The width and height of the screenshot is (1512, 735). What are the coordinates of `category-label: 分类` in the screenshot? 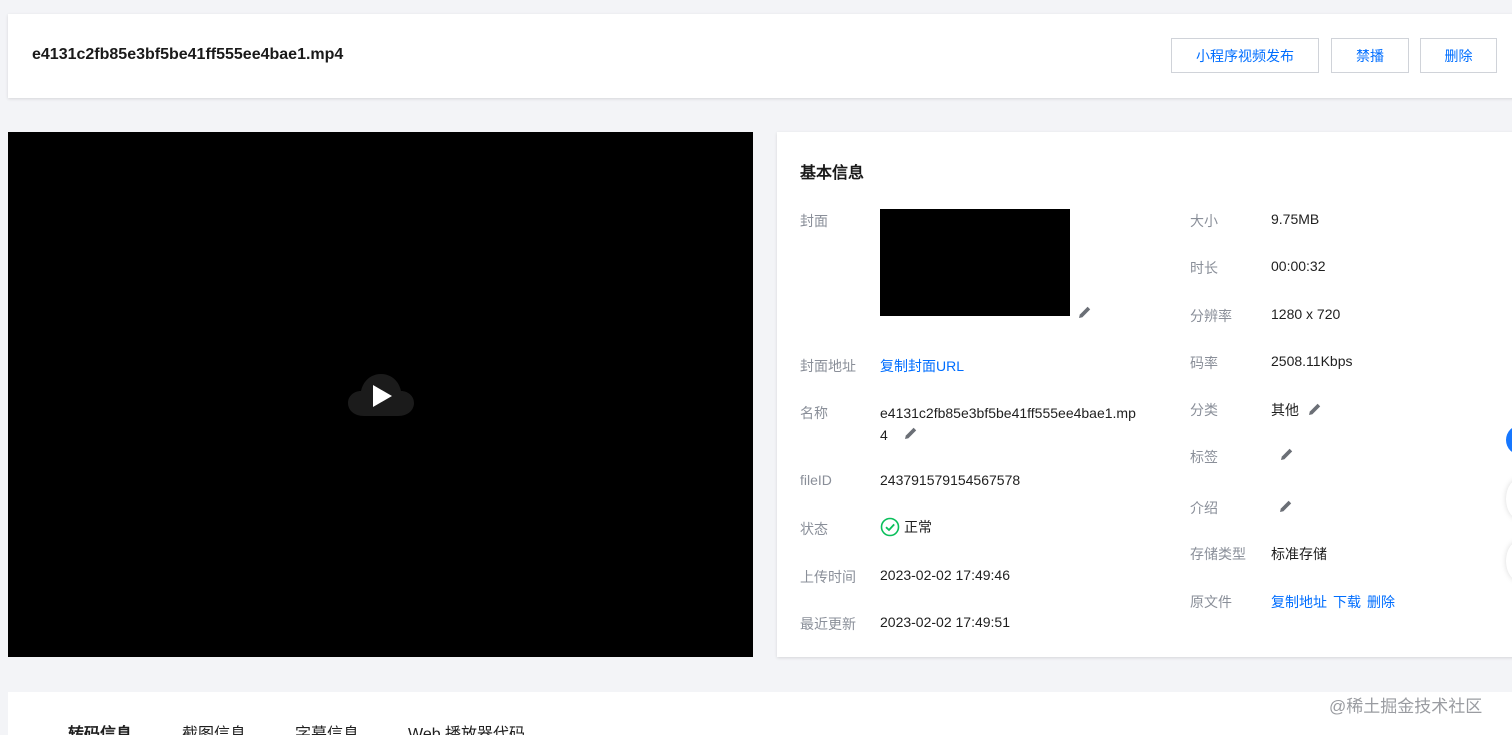 It's located at (1204, 410).